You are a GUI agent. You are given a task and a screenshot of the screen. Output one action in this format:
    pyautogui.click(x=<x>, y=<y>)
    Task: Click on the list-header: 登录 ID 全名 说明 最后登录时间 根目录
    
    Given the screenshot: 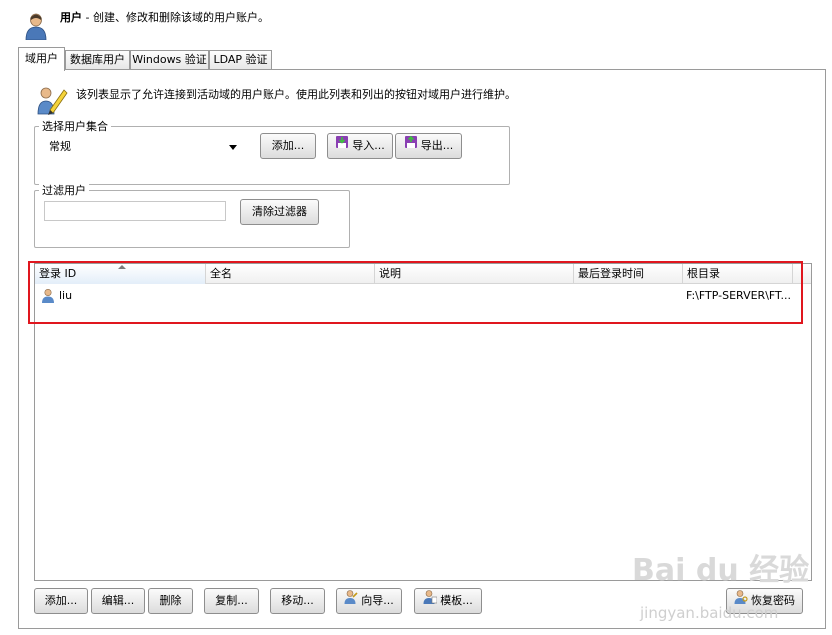 What is the action you would take?
    pyautogui.click(x=423, y=274)
    